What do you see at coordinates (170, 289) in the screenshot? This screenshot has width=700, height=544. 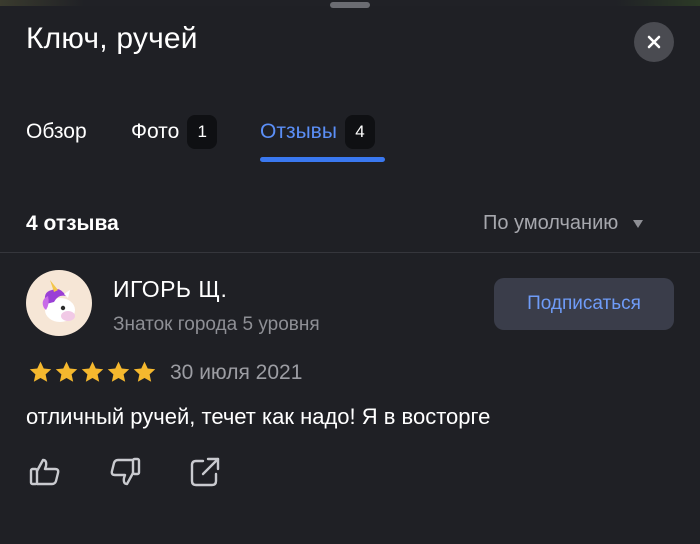 I see `review-author: ИГОРЬ Щ.` at bounding box center [170, 289].